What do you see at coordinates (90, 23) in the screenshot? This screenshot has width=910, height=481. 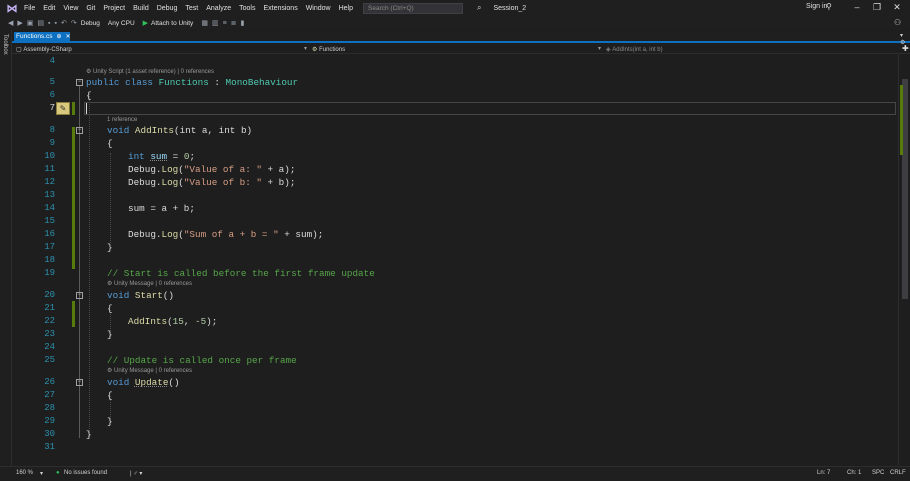 I see `configuration-dropdown: Debug` at bounding box center [90, 23].